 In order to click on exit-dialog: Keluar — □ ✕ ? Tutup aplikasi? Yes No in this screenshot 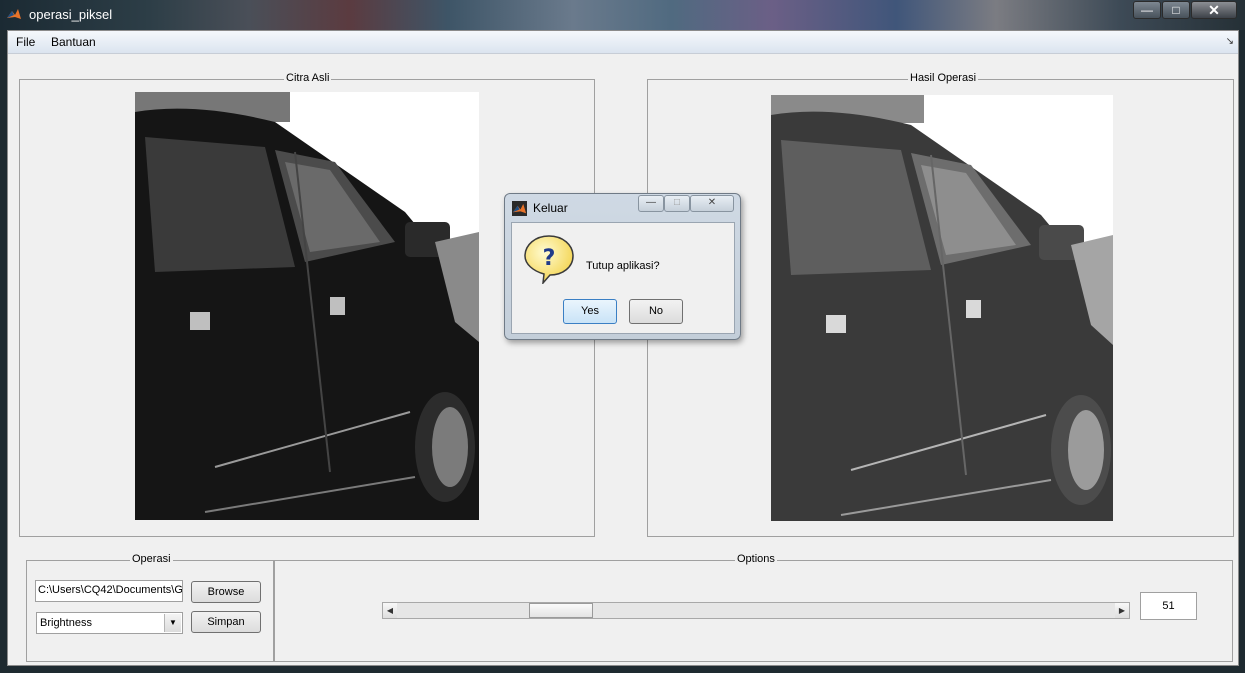, I will do `click(622, 266)`.